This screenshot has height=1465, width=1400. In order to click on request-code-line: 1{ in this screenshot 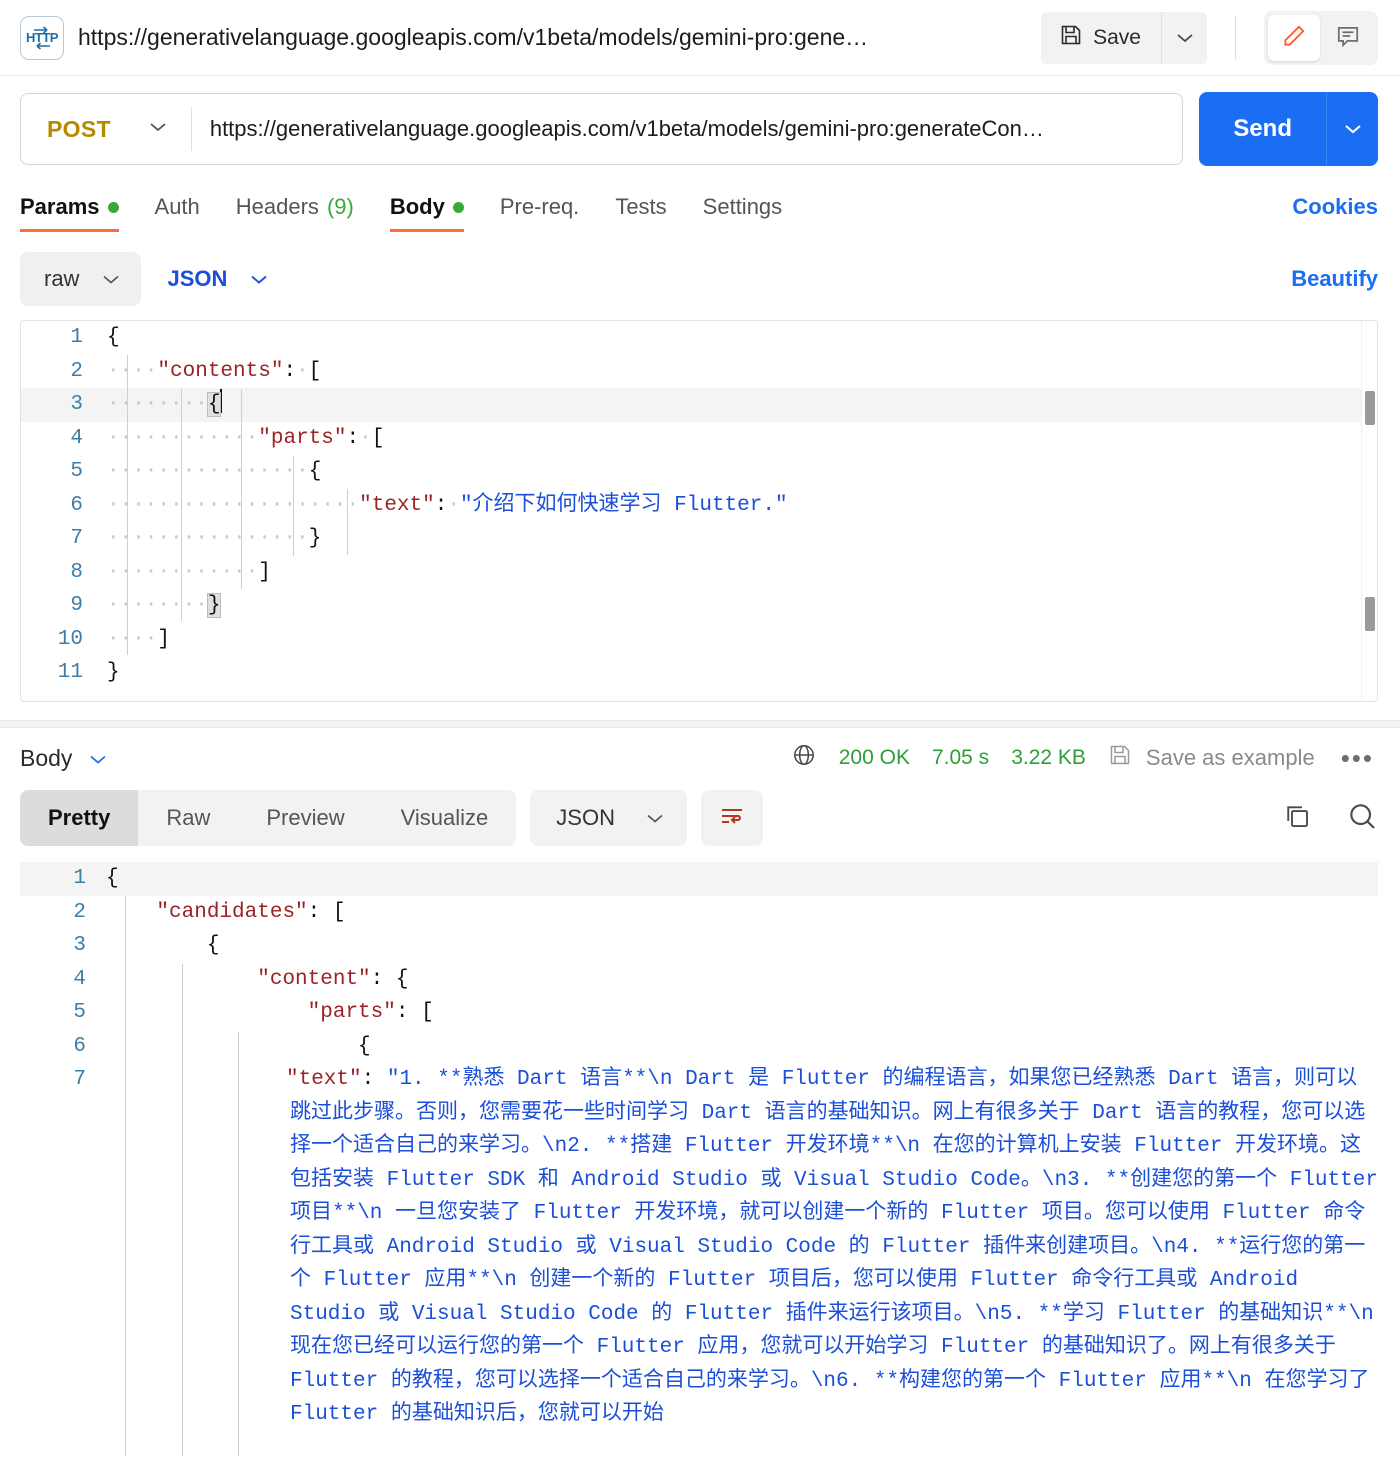, I will do `click(699, 338)`.